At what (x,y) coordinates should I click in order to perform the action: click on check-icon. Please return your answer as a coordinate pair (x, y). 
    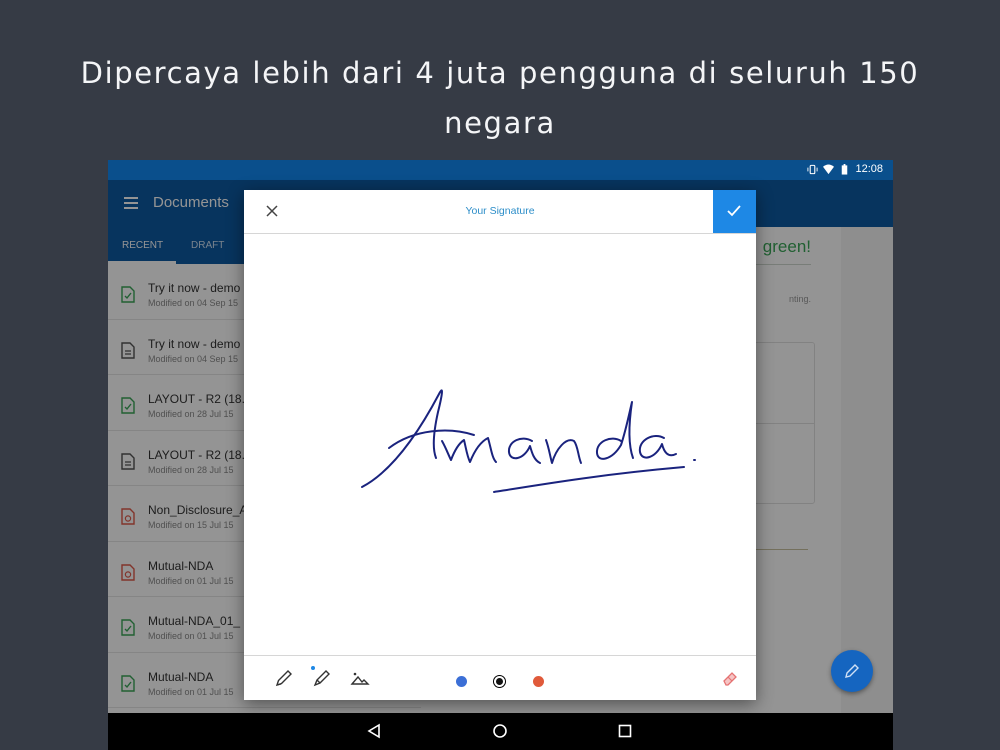
    Looking at the image, I should click on (734, 211).